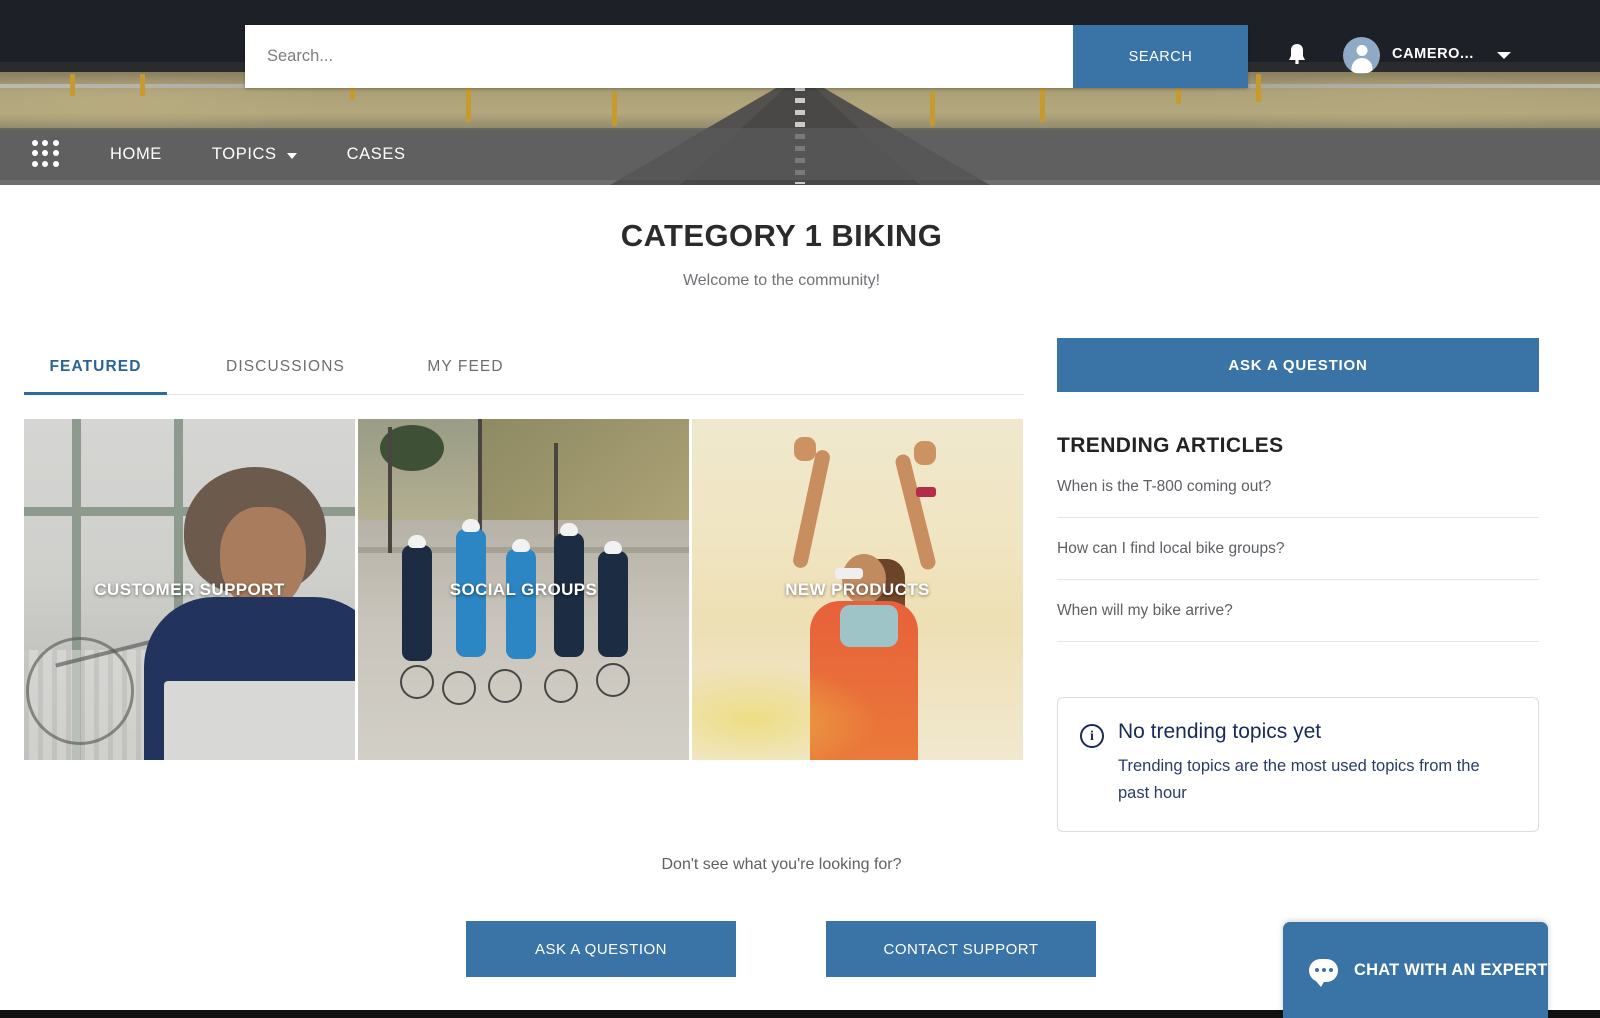 The image size is (1600, 1018). Describe the element at coordinates (781, 235) in the screenshot. I see `page-title: CATEGORY 1 BIKING` at that location.